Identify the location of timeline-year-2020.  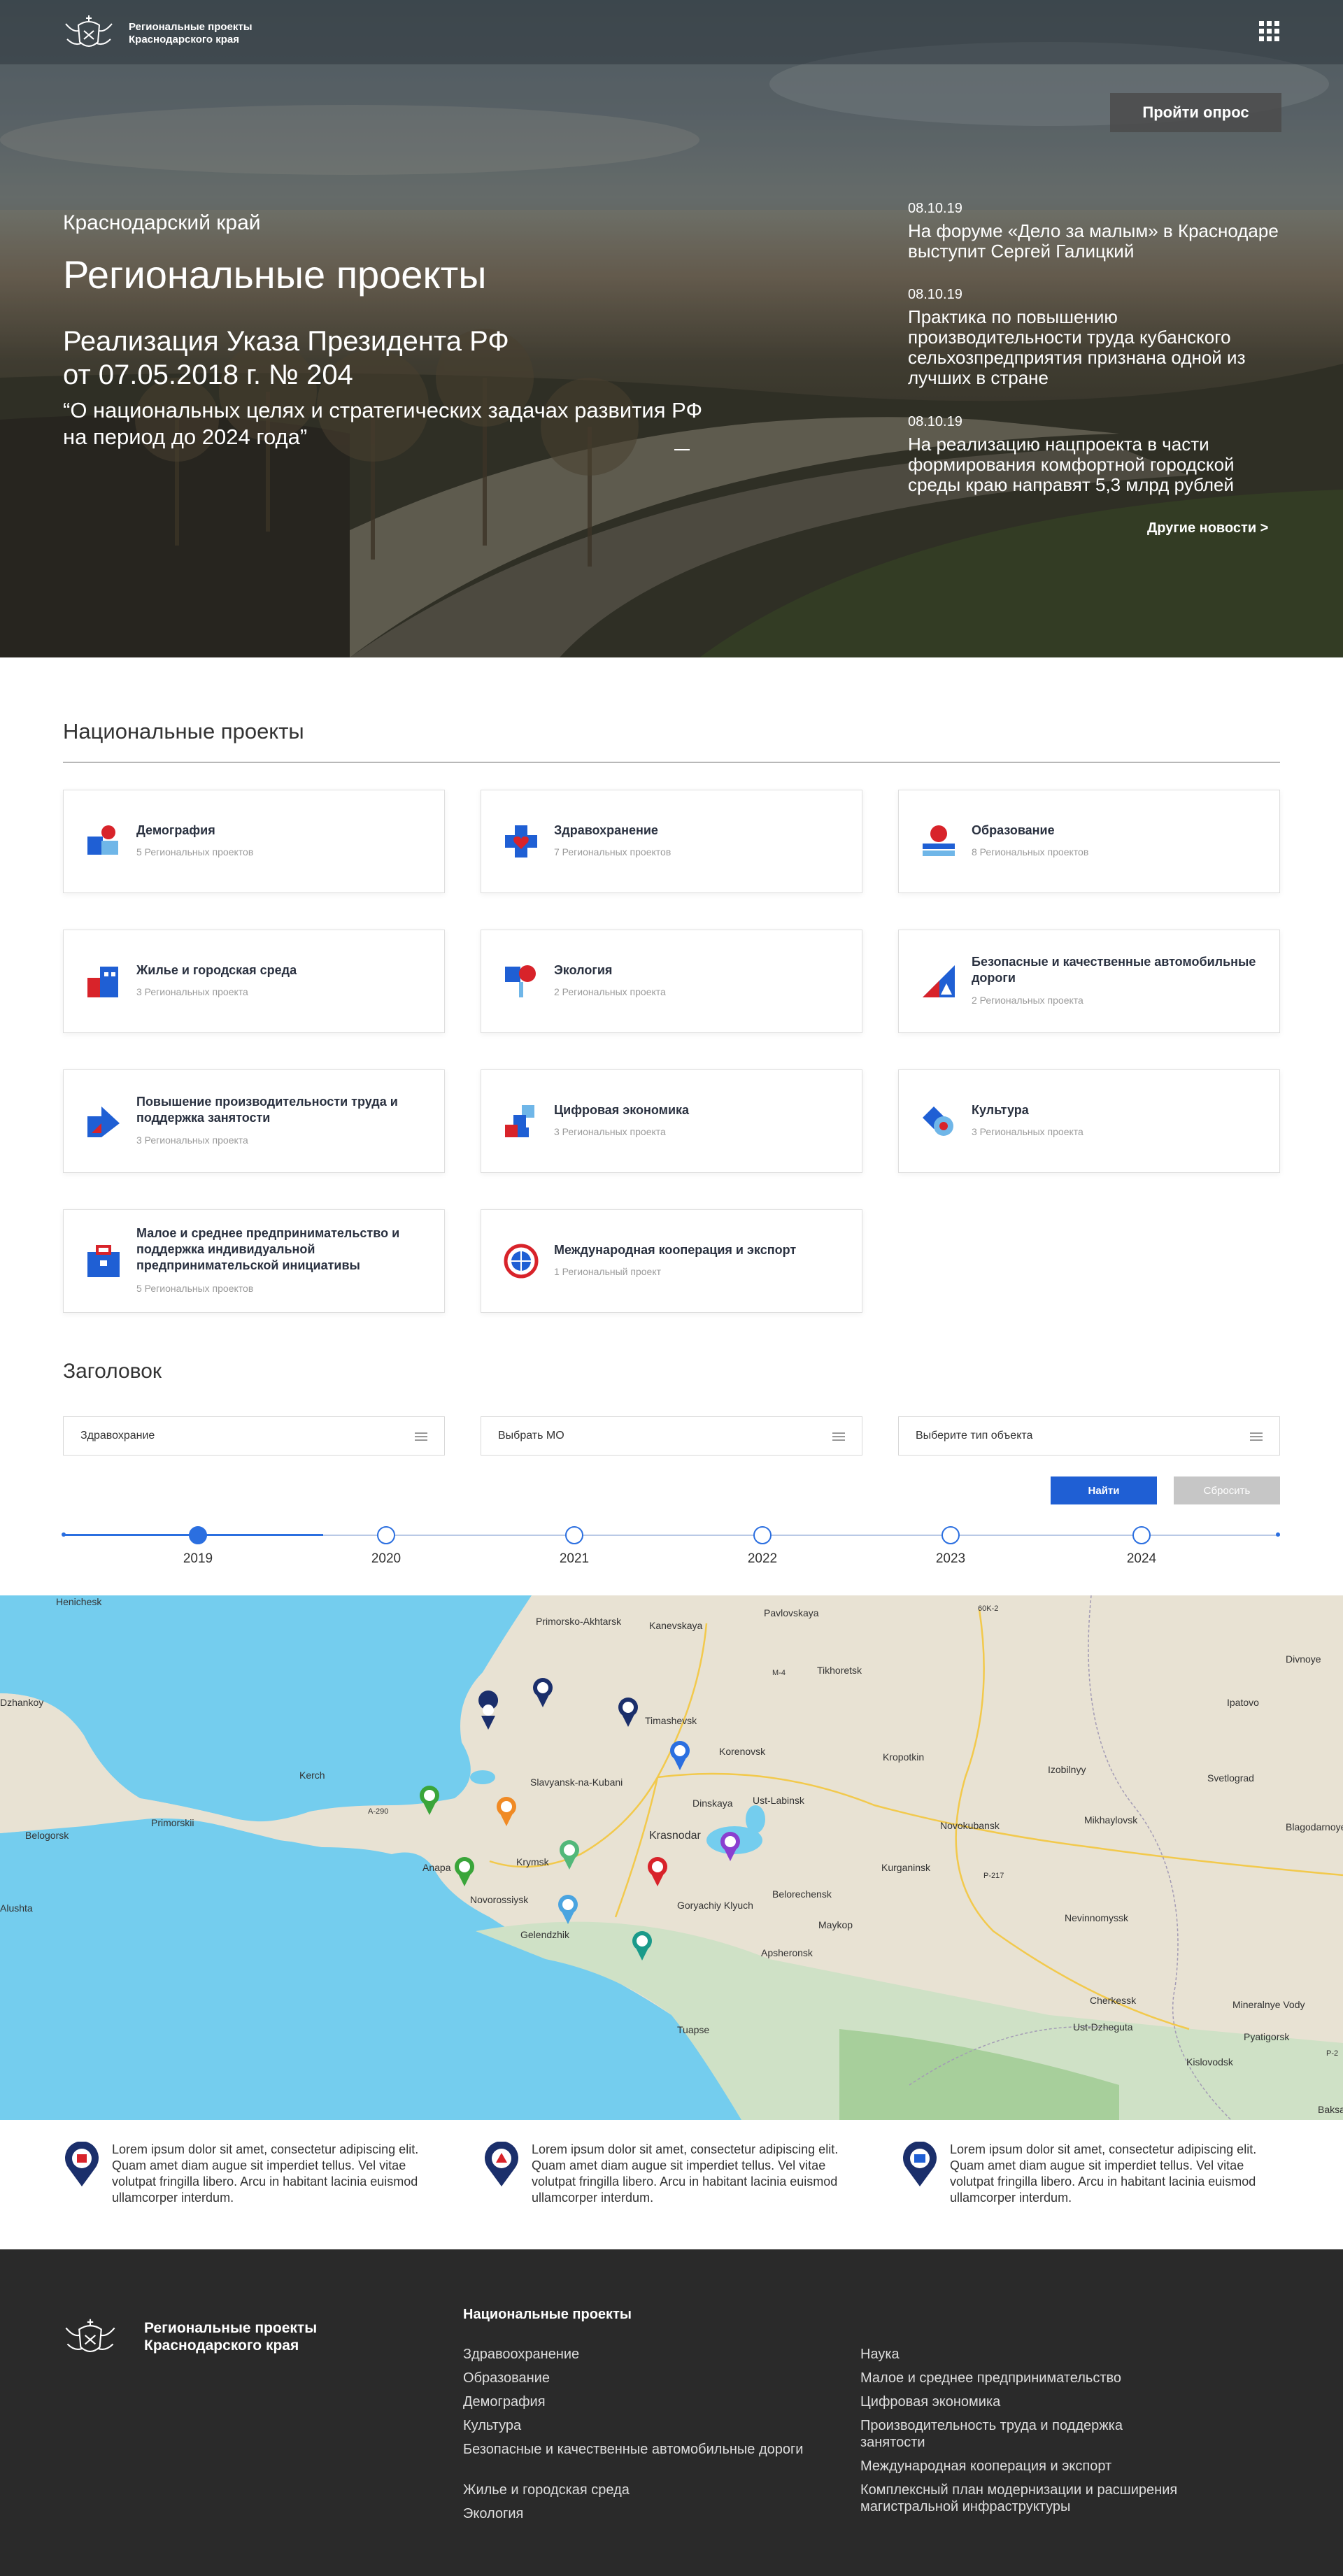
(386, 1535).